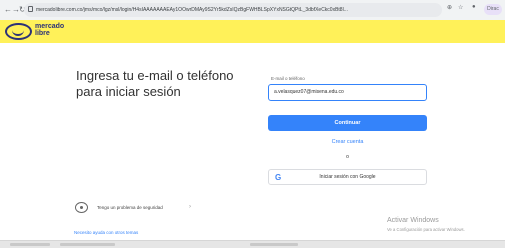 Image resolution: width=505 pixels, height=248 pixels. I want to click on site-info-icon, so click(30, 9).